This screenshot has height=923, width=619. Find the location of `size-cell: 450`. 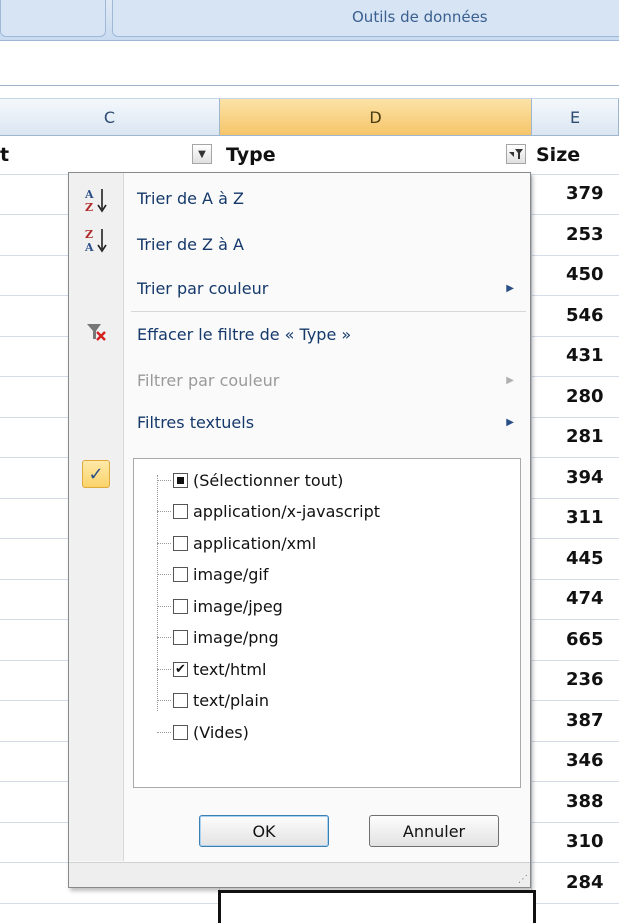

size-cell: 450 is located at coordinates (585, 274).